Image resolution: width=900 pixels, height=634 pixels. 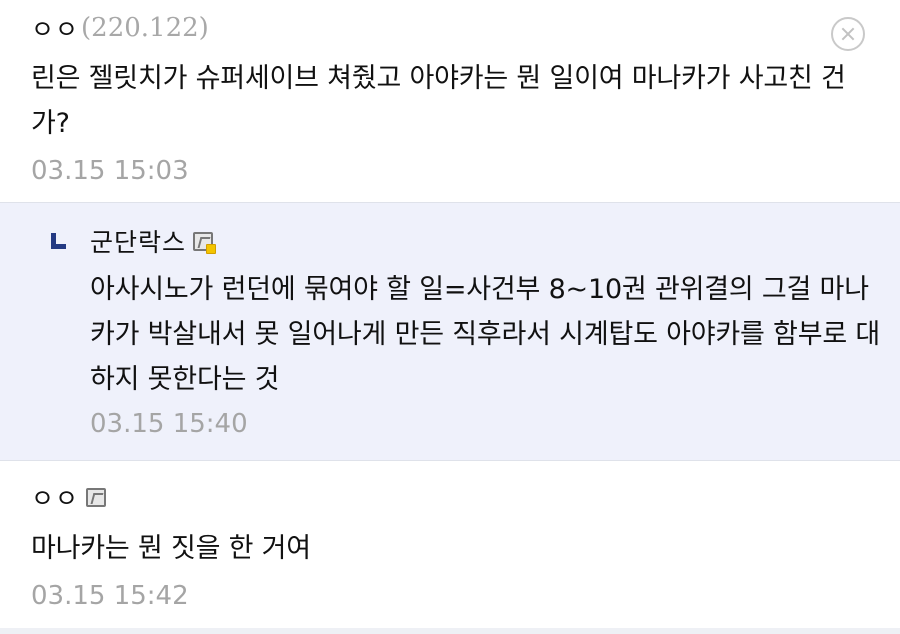 I want to click on reply-arrow-icon, so click(x=57, y=241).